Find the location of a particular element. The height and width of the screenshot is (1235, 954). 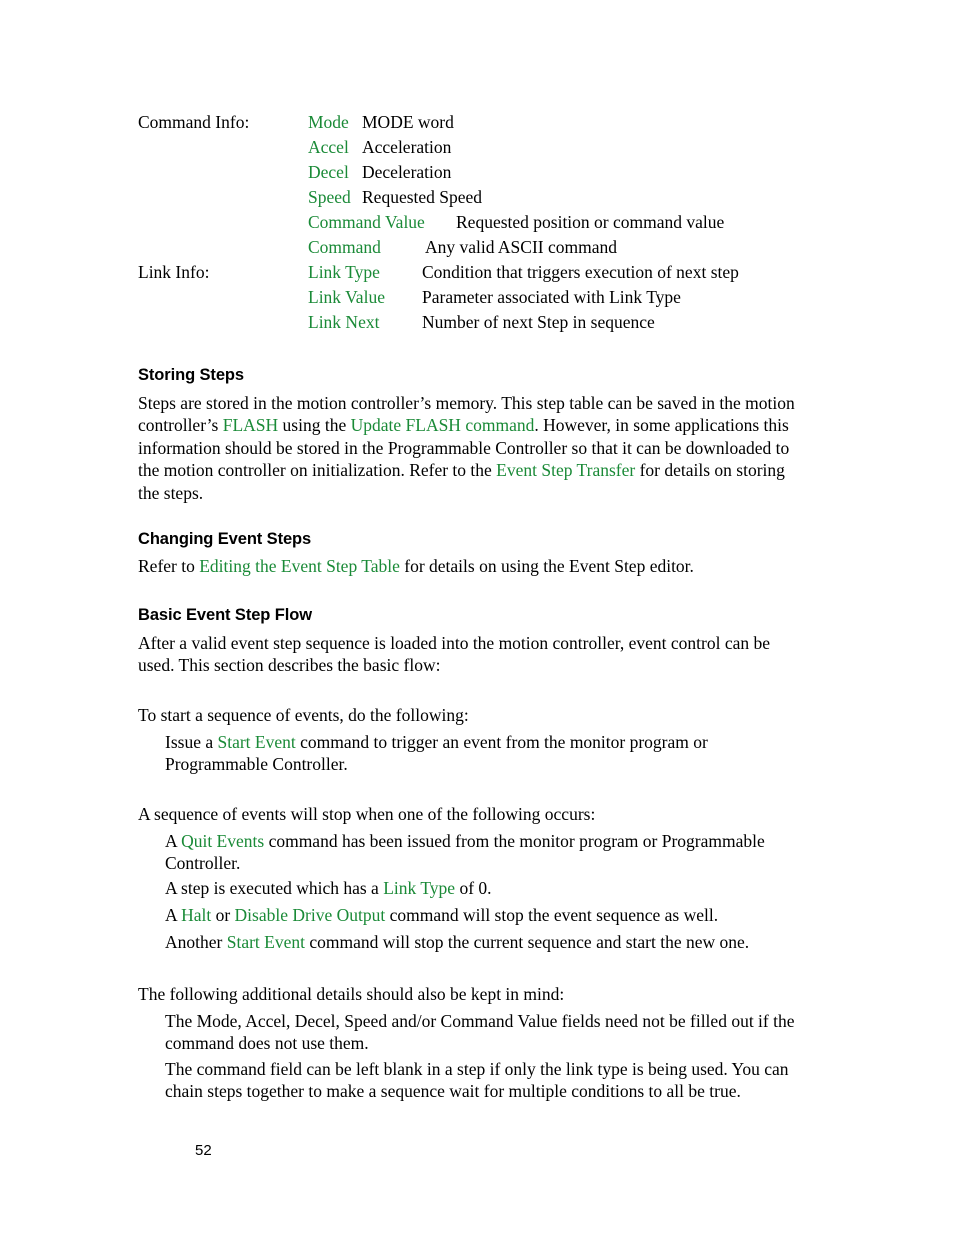

link-update-flash-command: Update FLASH command is located at coordinates (443, 425).